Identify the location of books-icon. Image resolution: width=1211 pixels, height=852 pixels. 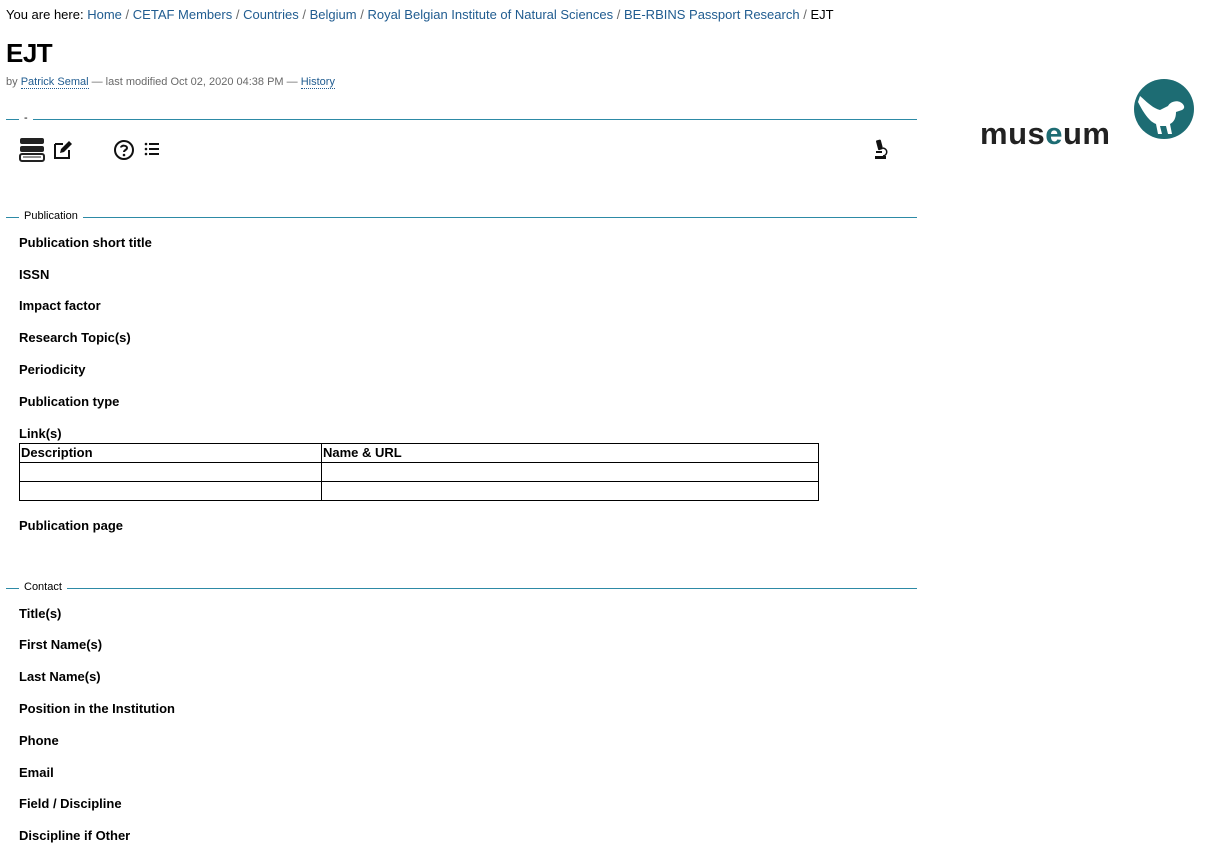
(33, 150).